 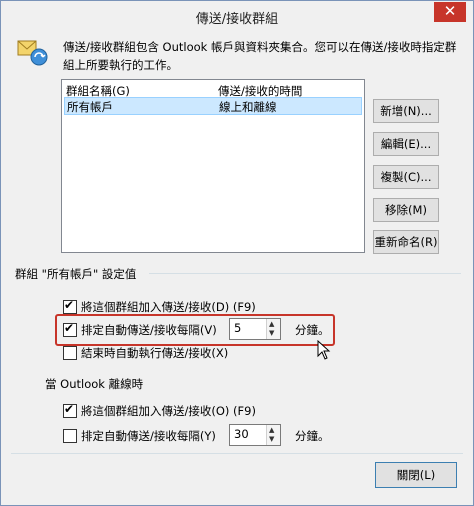 What do you see at coordinates (255, 435) in the screenshot?
I see `schedule-offline-minutes-stepper: 30 ▲ ▼` at bounding box center [255, 435].